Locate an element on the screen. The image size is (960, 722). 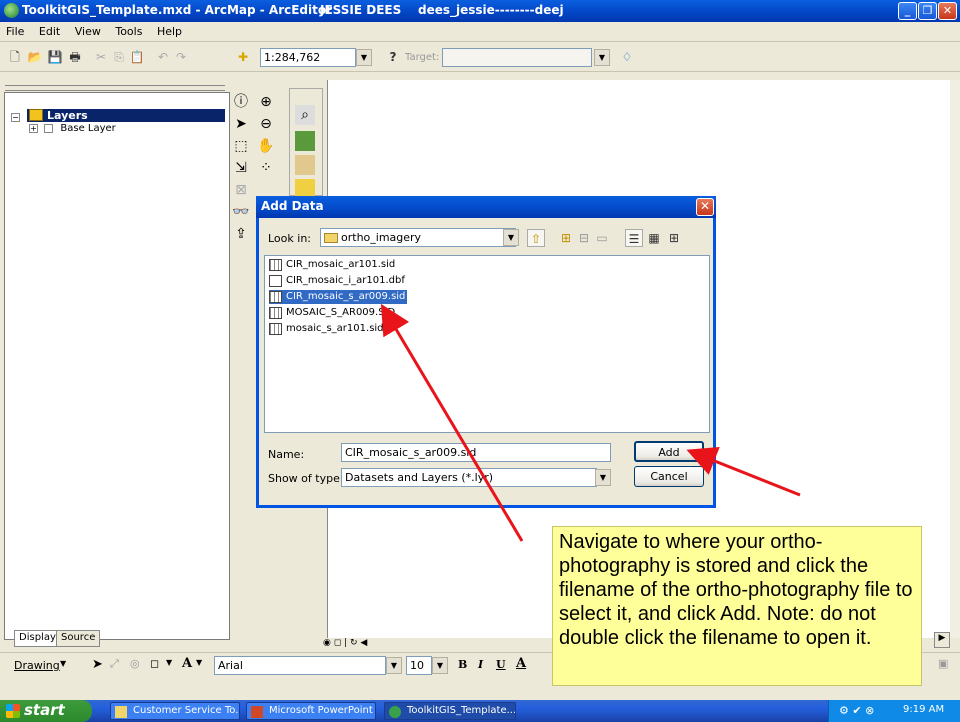
tray-icons: ⚙ ✔ ⊗ is located at coordinates (856, 710).